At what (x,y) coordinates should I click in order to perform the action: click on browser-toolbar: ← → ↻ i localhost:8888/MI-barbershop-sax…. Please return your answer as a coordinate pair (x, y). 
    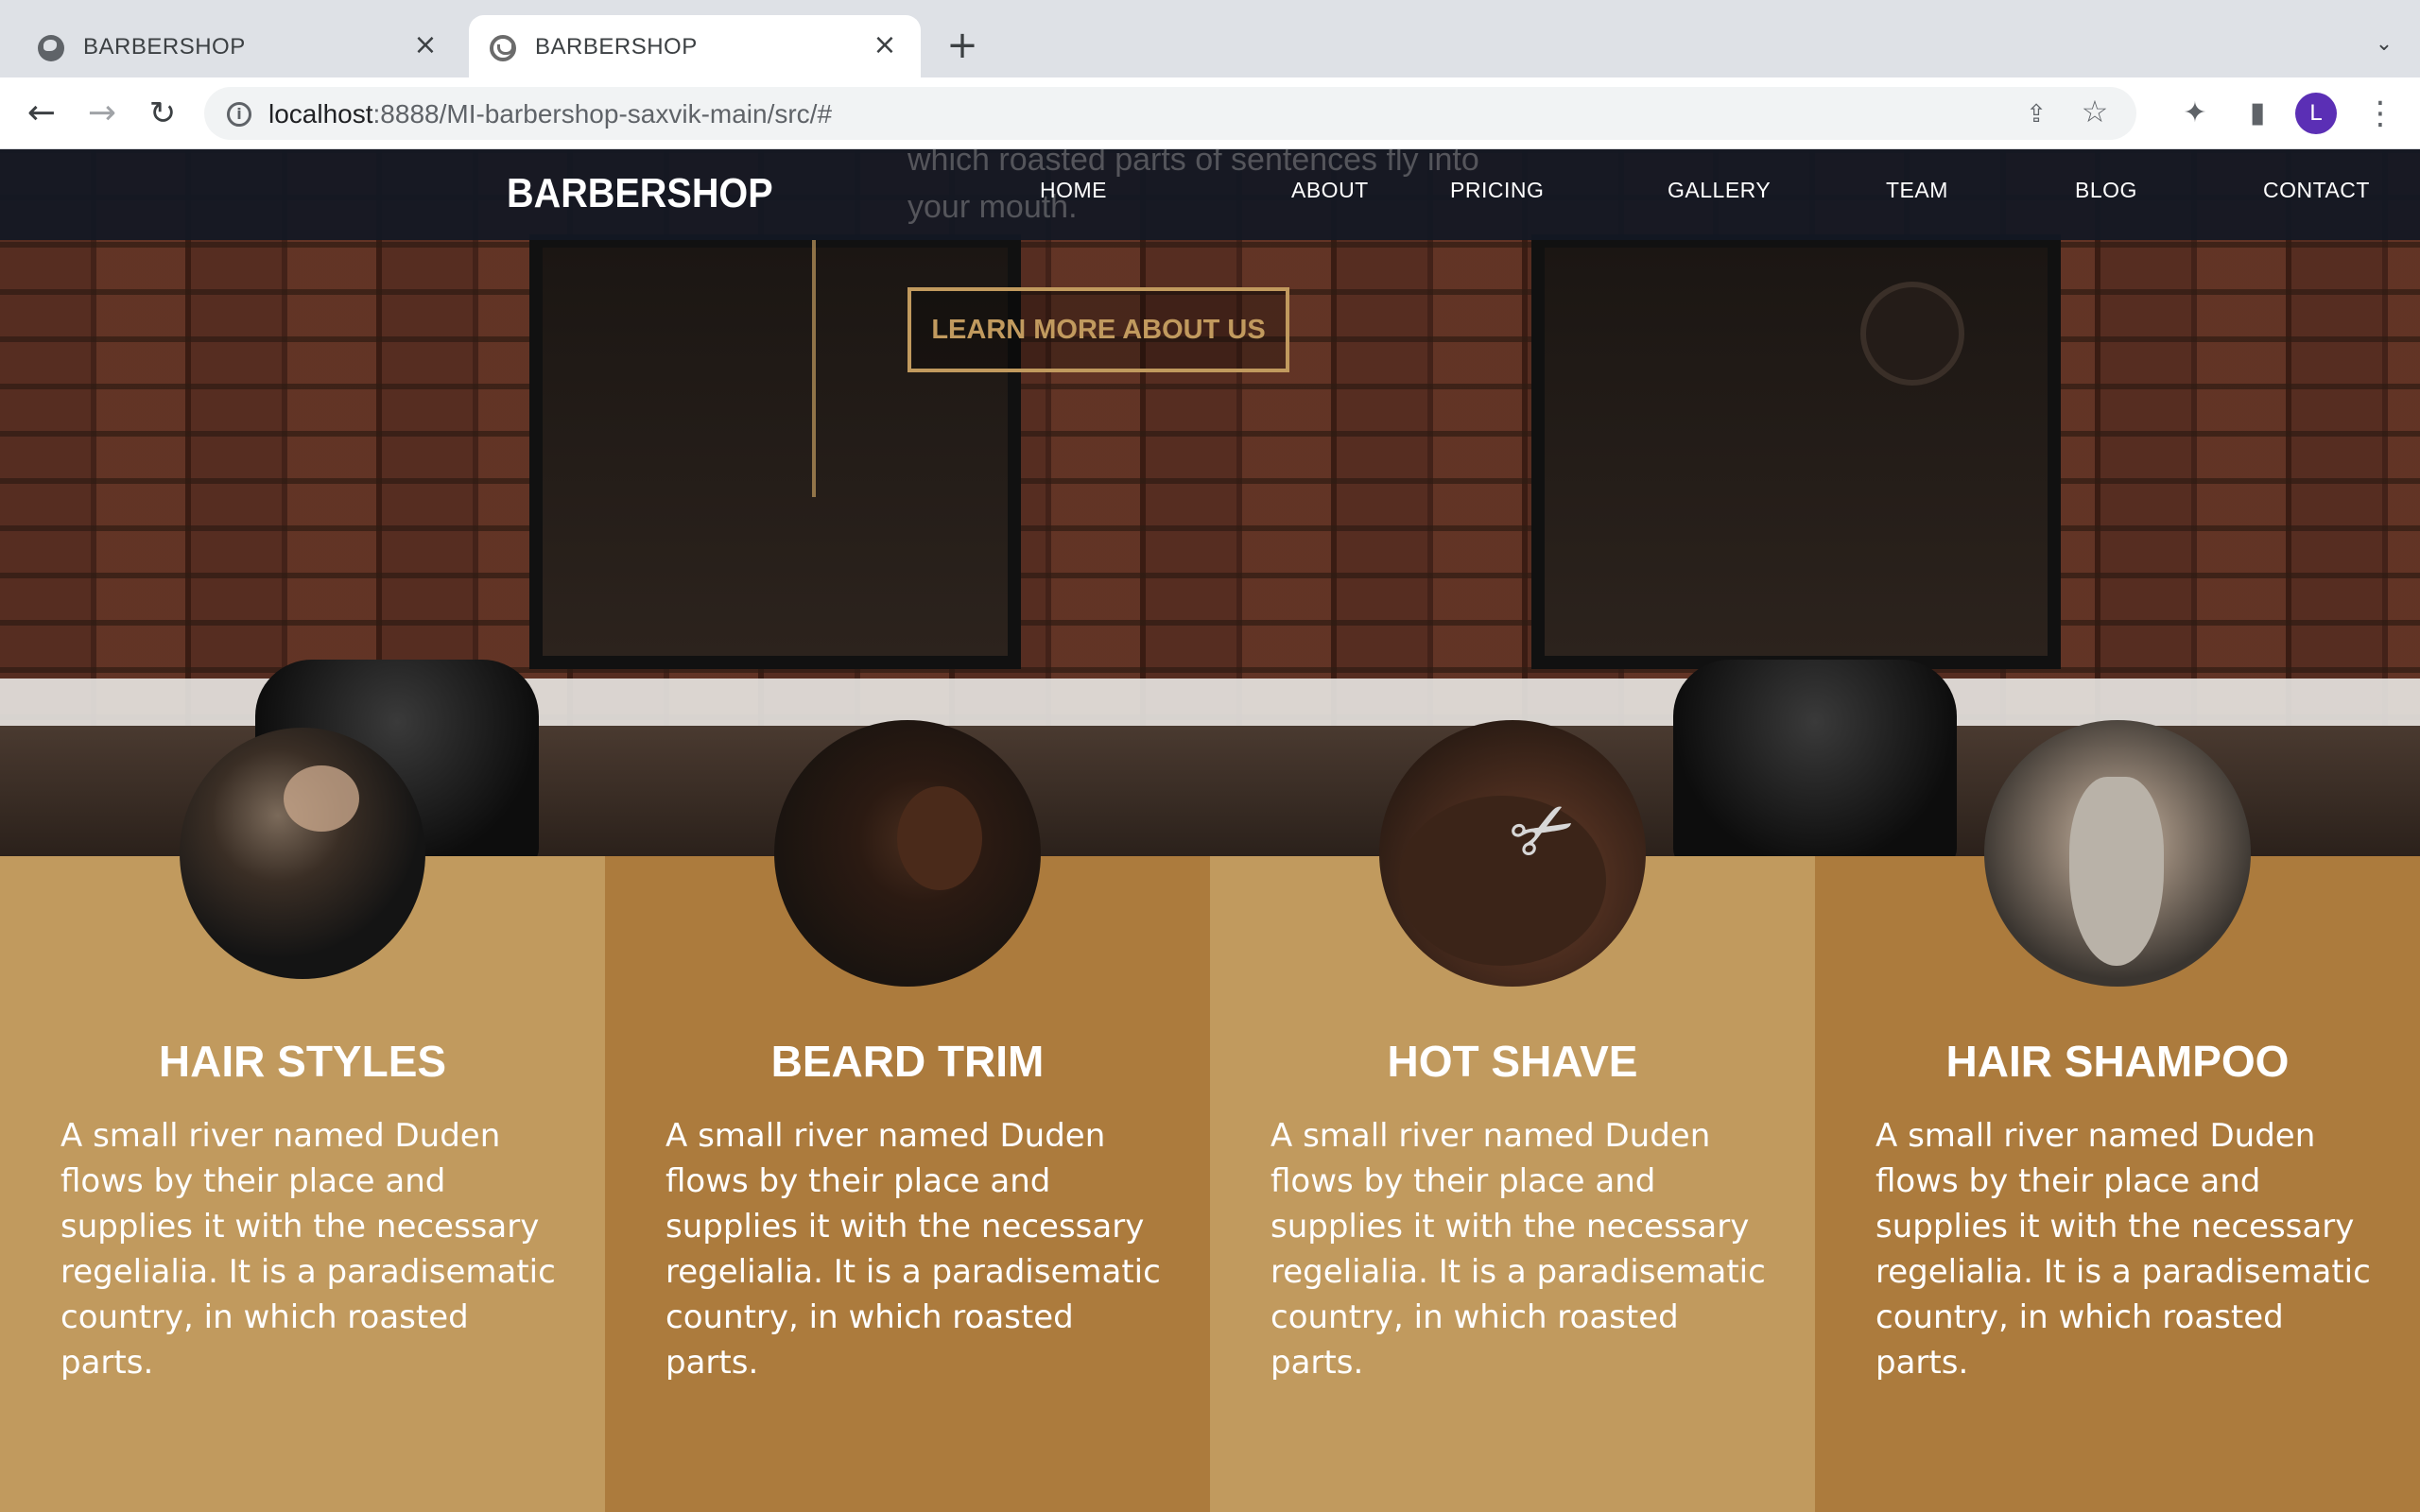
    Looking at the image, I should click on (1210, 113).